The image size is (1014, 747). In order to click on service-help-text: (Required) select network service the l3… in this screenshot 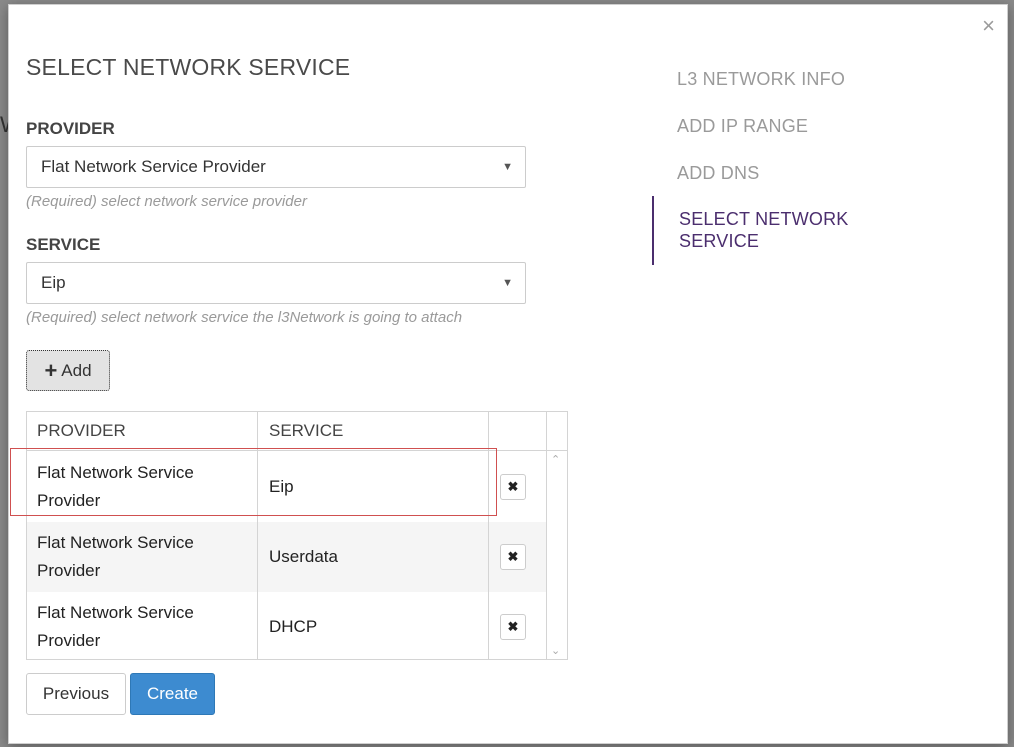, I will do `click(244, 317)`.